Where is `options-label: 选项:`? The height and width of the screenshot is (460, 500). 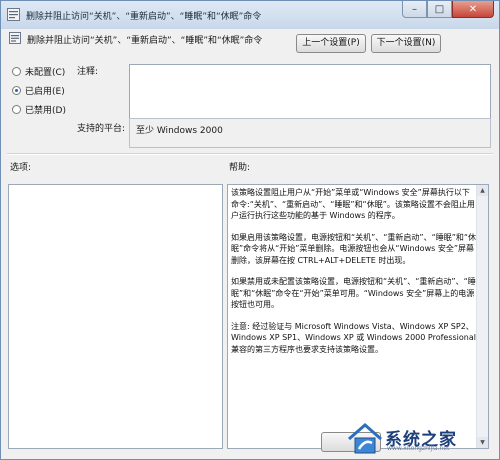 options-label: 选项: is located at coordinates (21, 168).